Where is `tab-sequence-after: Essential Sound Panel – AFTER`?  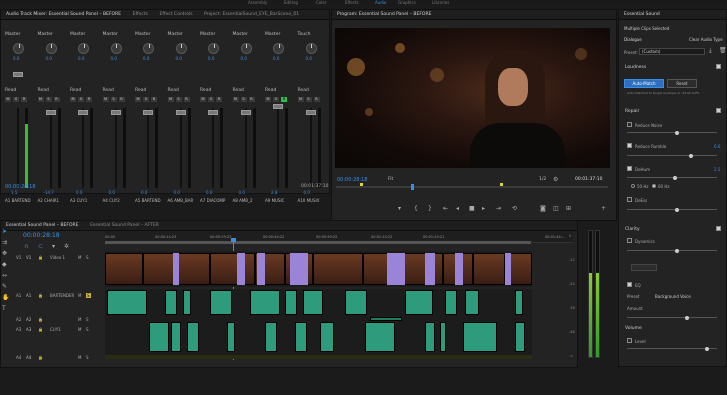
tab-sequence-after: Essential Sound Panel – AFTER is located at coordinates (124, 225).